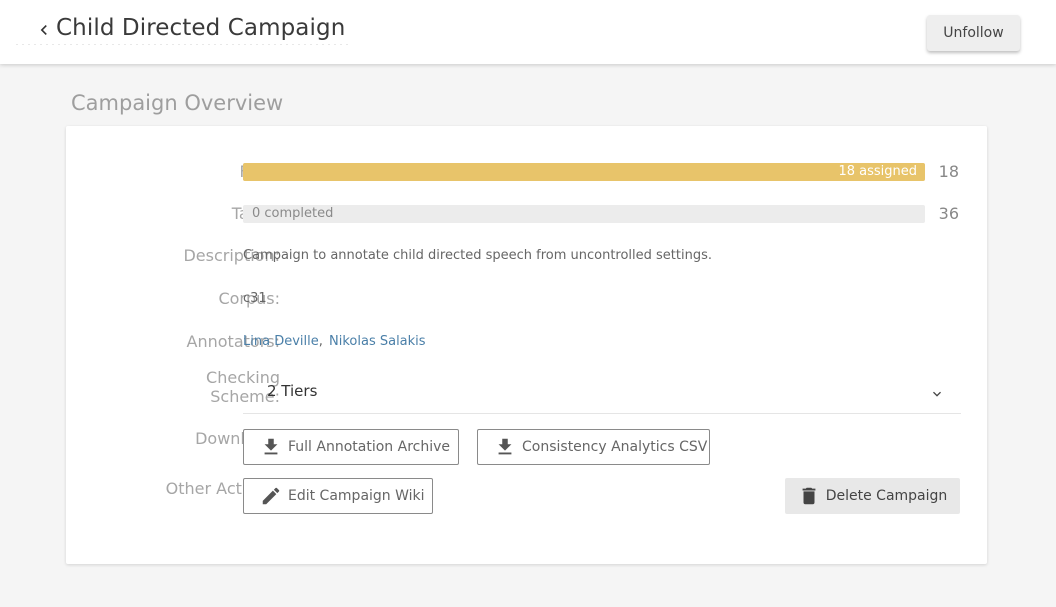  Describe the element at coordinates (271, 496) in the screenshot. I see `pencil-icon` at that location.